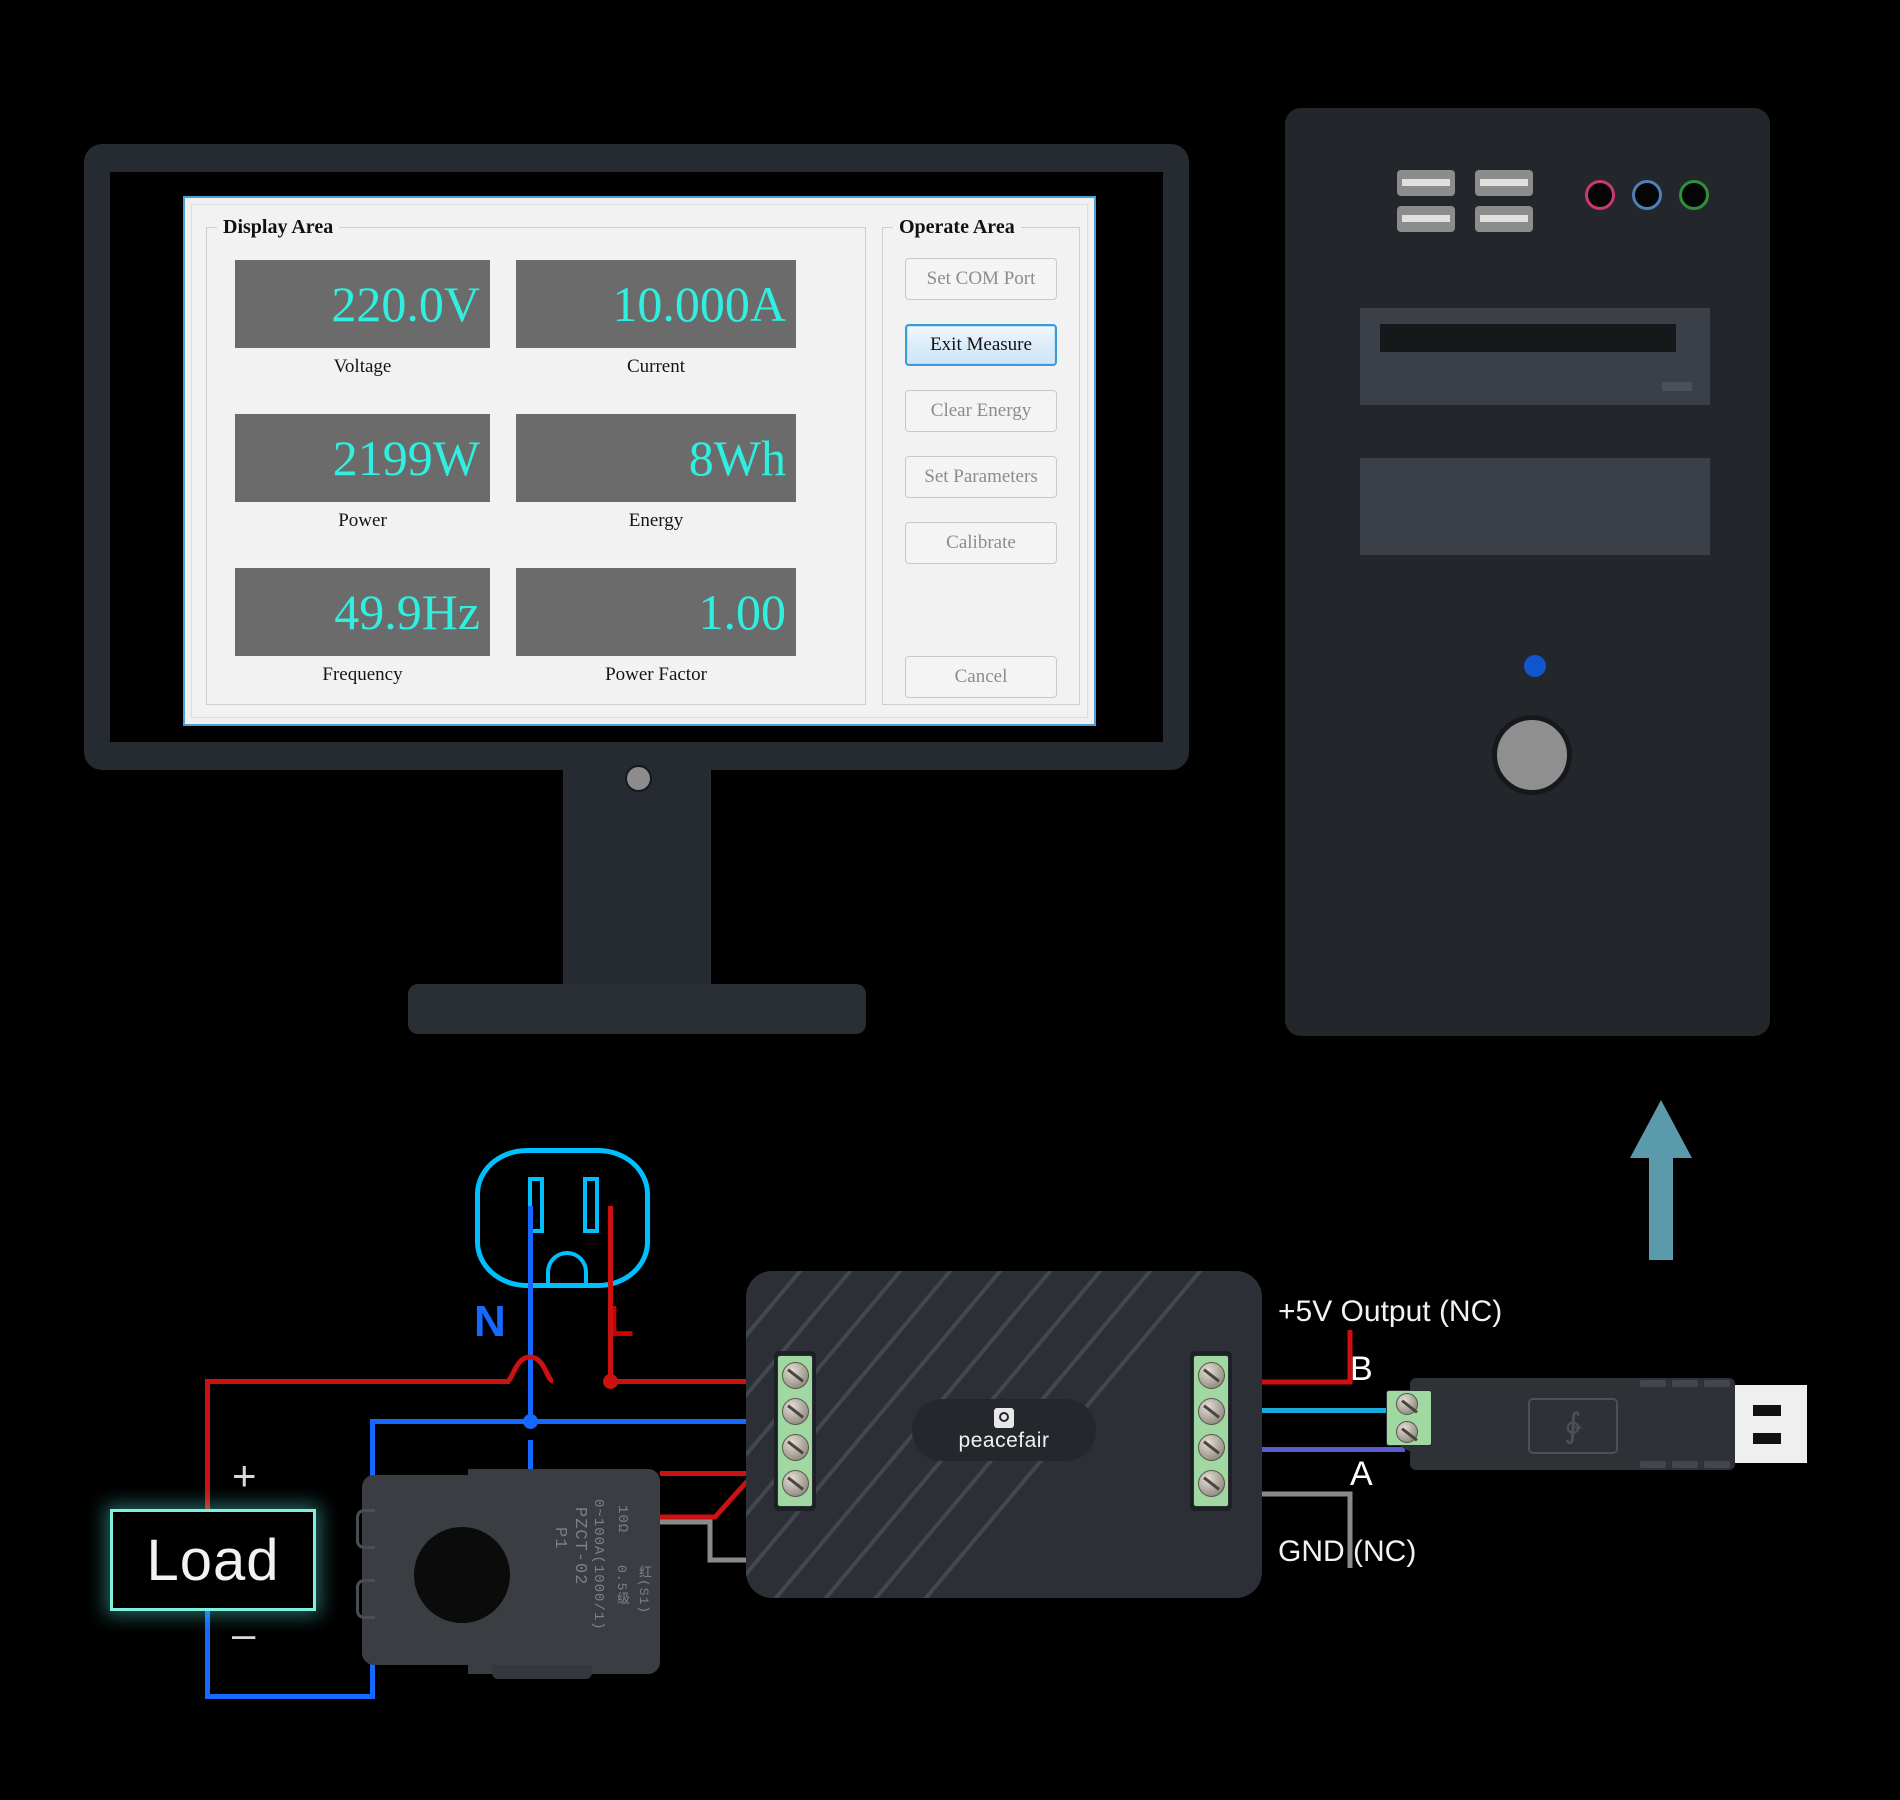  What do you see at coordinates (1535, 666) in the screenshot?
I see `pc-power-led-icon` at bounding box center [1535, 666].